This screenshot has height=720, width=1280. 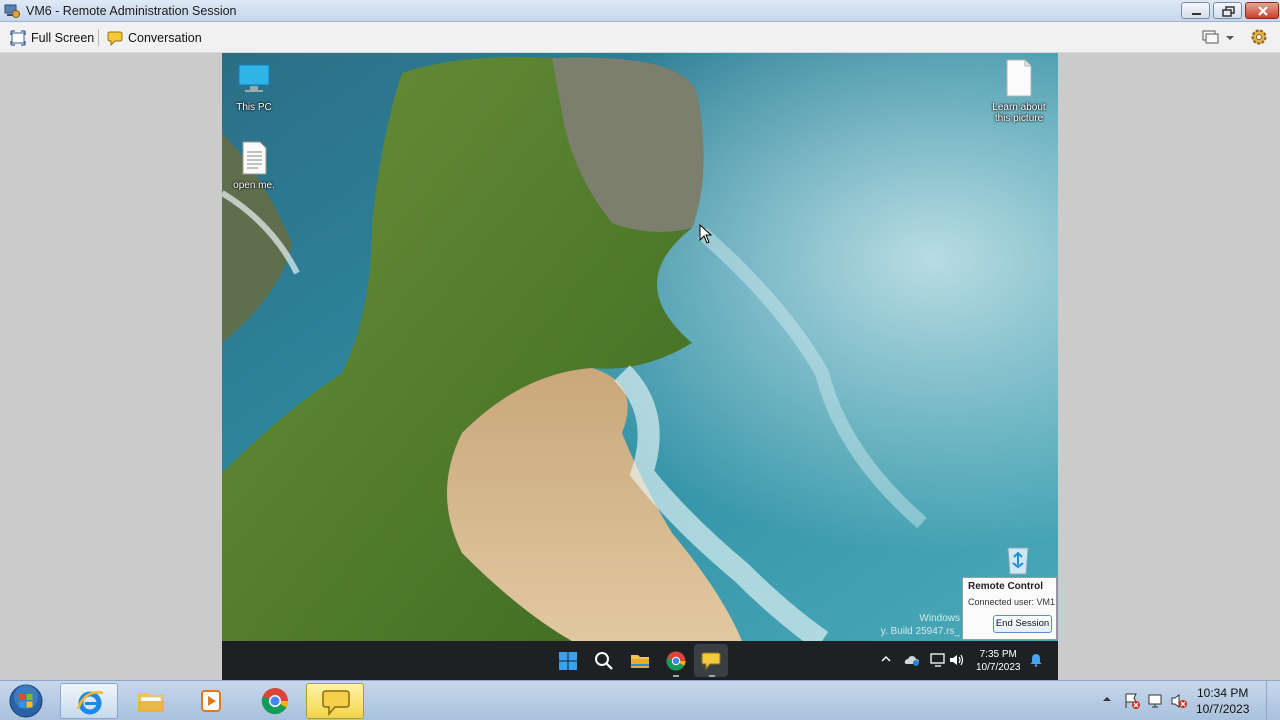 What do you see at coordinates (1036, 660) in the screenshot?
I see `bell-icon` at bounding box center [1036, 660].